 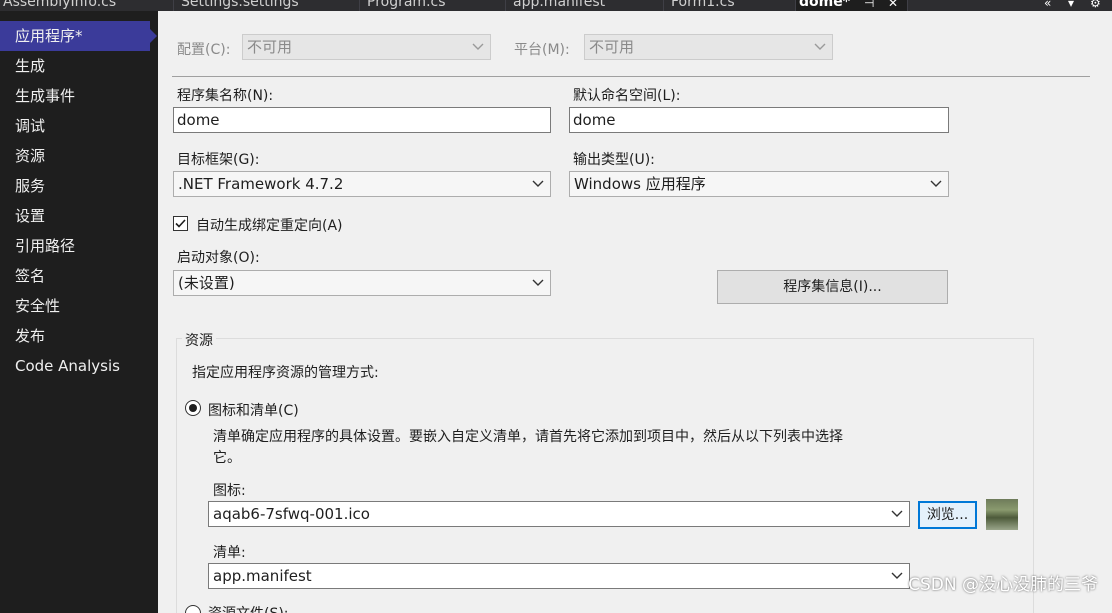 I want to click on target-framework-label: 目标框架(G):, so click(x=218, y=160).